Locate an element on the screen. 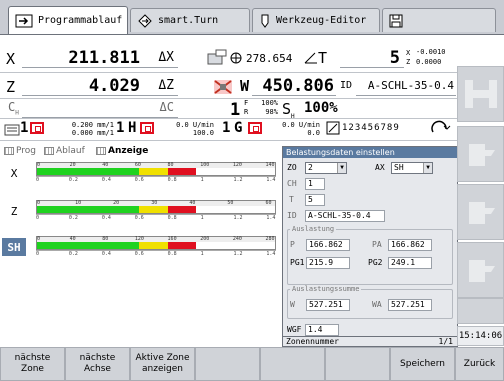 Image resolution: width=504 pixels, height=381 pixels. tick-label: 0.6 is located at coordinates (139, 180).